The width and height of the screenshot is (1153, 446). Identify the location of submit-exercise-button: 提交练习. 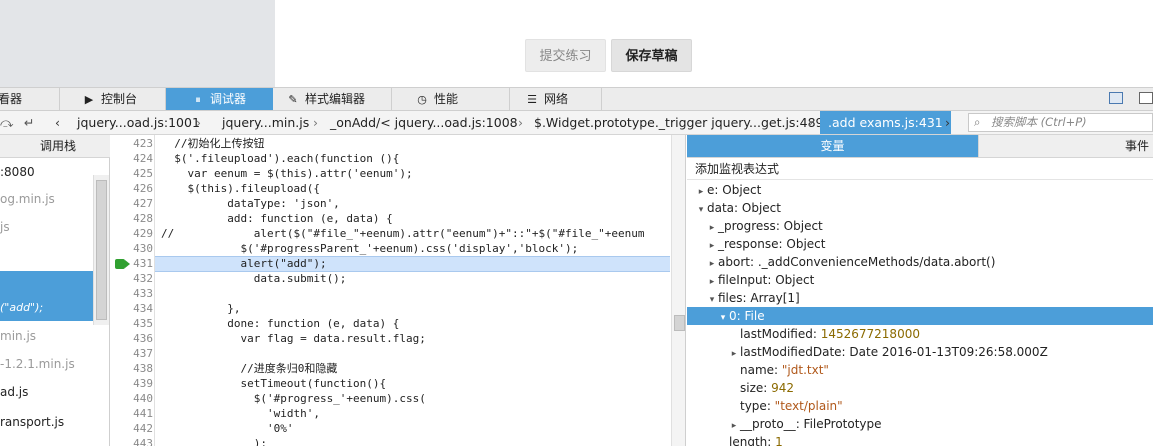
(565, 55).